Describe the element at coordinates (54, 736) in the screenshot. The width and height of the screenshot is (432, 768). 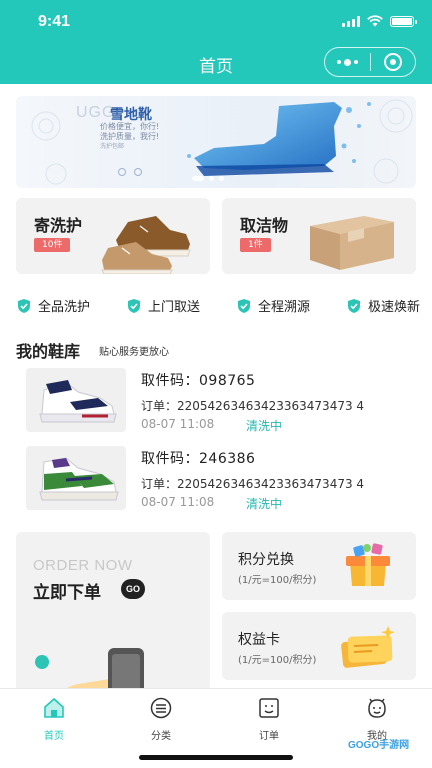
I see `tab-label: 首页` at that location.